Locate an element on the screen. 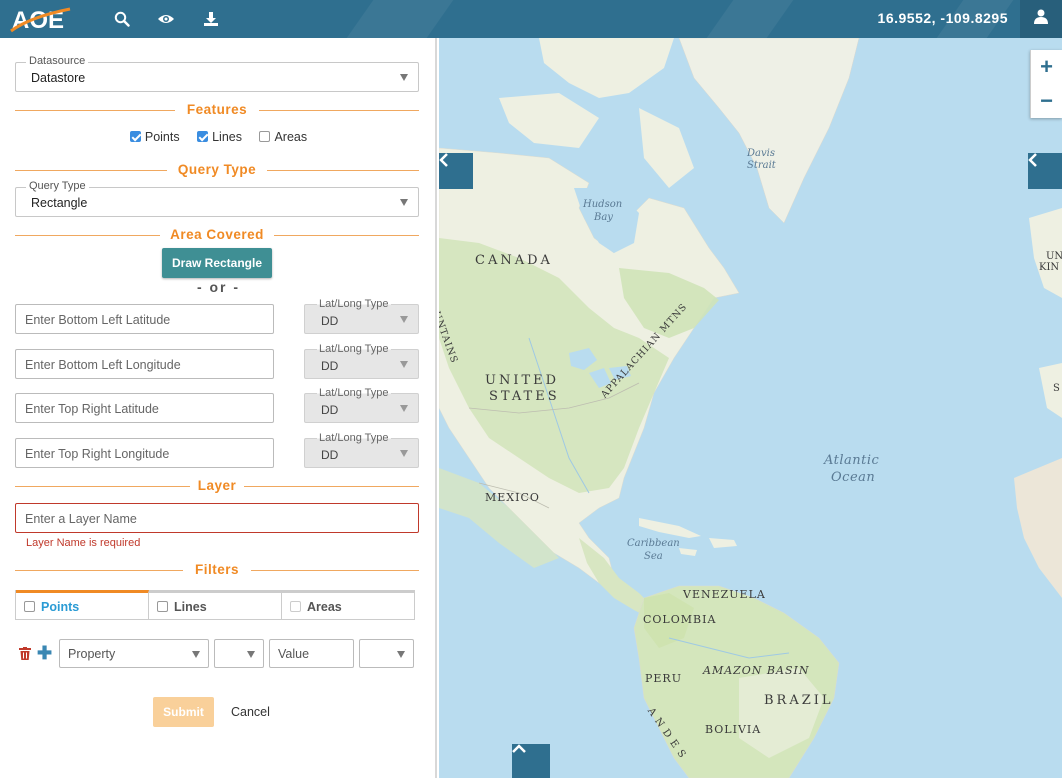 This screenshot has width=1062, height=778. eye-icon is located at coordinates (166, 19).